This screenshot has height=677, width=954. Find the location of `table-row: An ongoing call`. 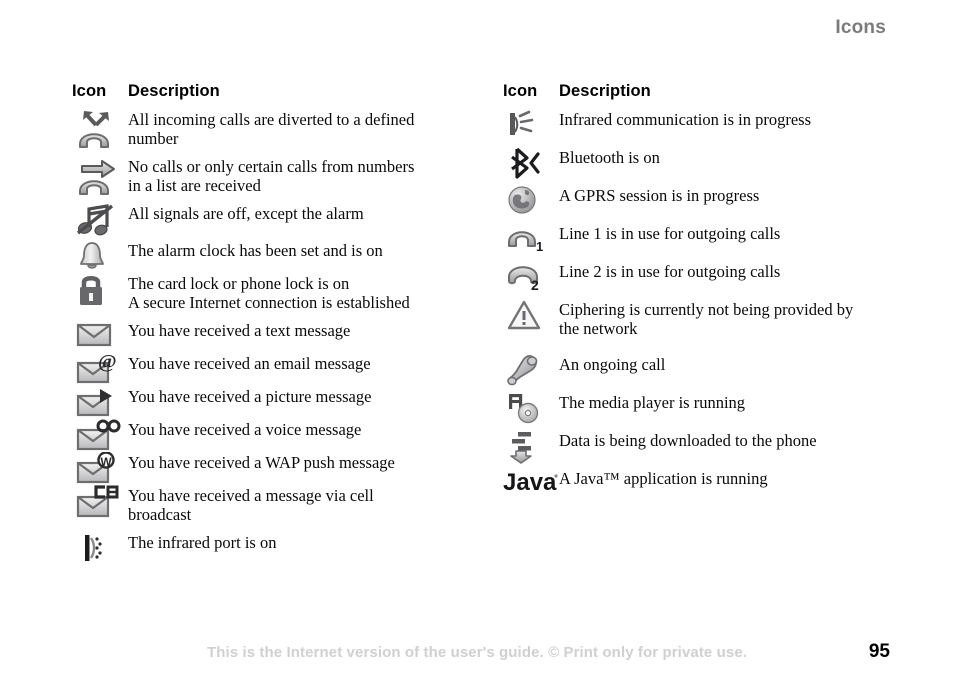

table-row: An ongoing call is located at coordinates (703, 373).